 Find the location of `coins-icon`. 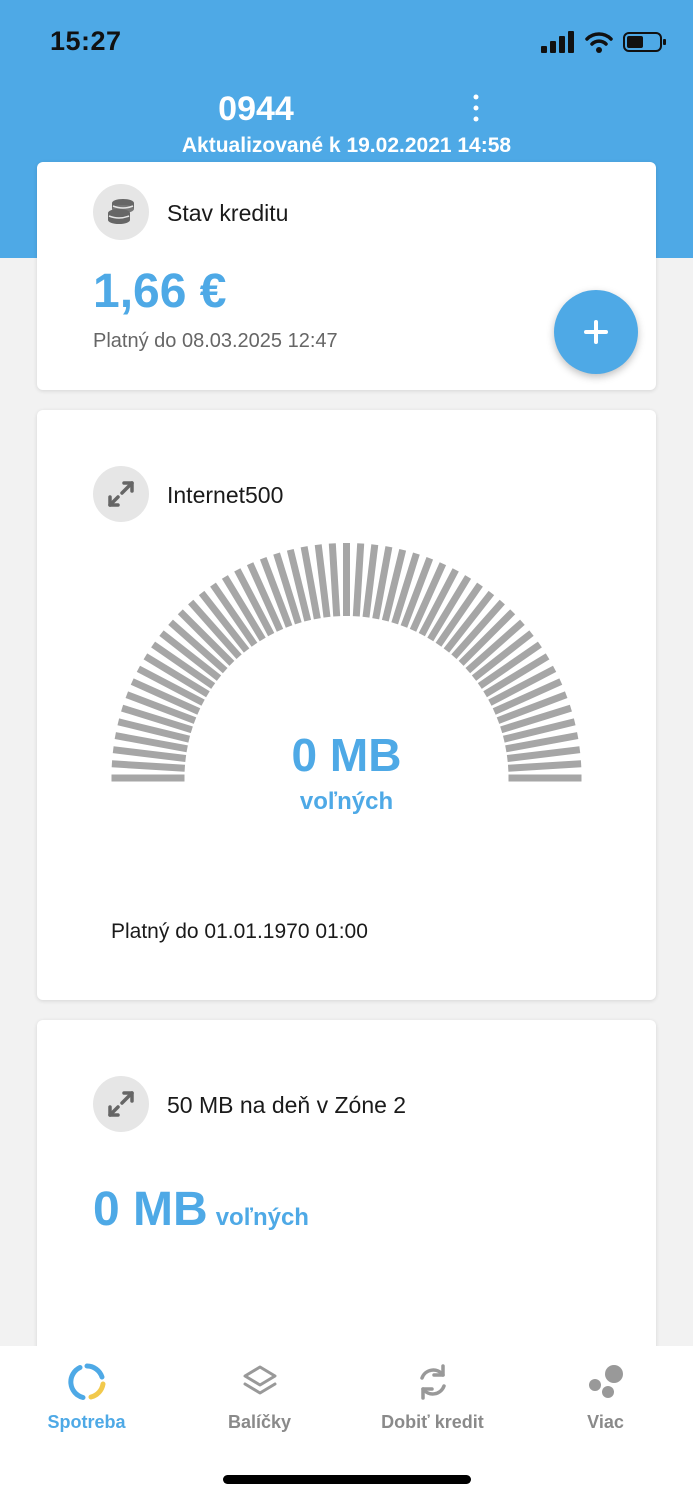

coins-icon is located at coordinates (121, 212).